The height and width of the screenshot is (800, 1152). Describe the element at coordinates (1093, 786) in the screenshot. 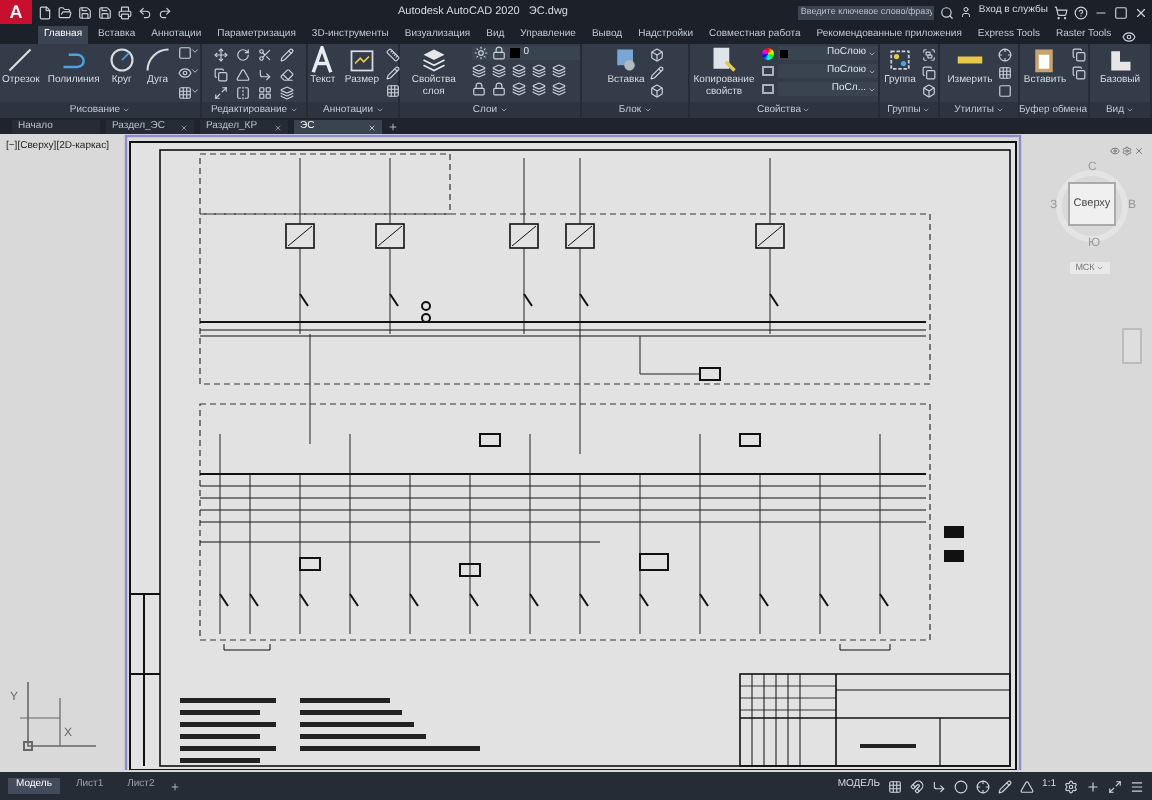

I see `plus-icon` at that location.